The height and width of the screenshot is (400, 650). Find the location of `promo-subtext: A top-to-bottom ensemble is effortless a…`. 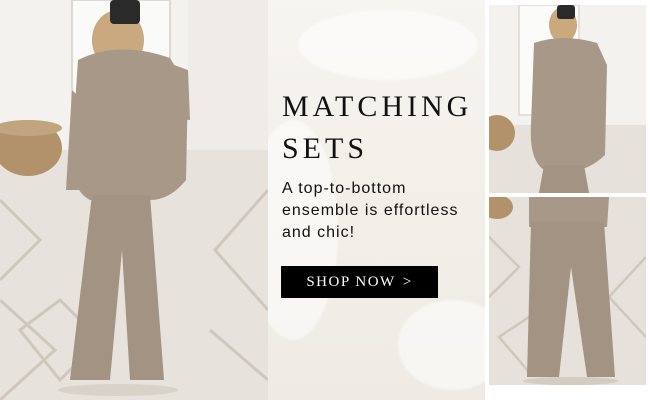

promo-subtext: A top-to-bottom ensemble is effortless a… is located at coordinates (370, 210).